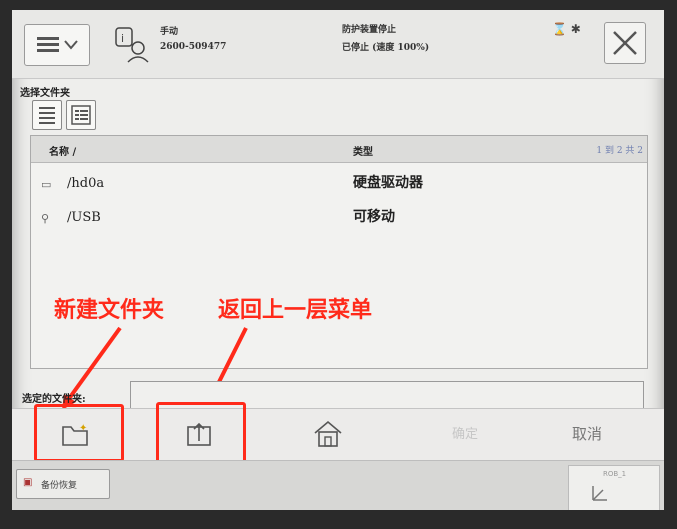 The width and height of the screenshot is (677, 529). Describe the element at coordinates (587, 433) in the screenshot. I see `cancel-button: 取消` at that location.